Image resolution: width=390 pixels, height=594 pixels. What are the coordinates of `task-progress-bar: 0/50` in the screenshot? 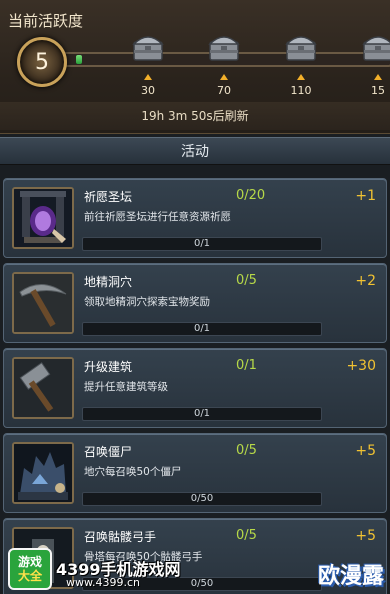 It's located at (202, 499).